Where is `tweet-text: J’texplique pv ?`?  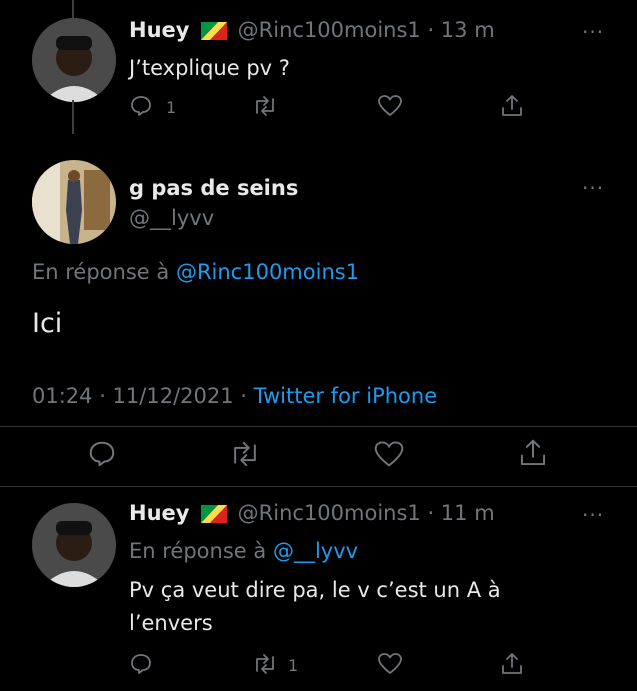 tweet-text: J’texplique pv ? is located at coordinates (209, 68).